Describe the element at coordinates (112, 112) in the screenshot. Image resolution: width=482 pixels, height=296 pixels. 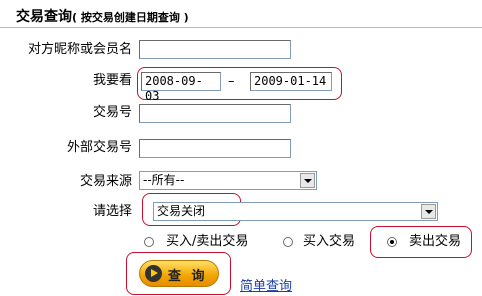
I see `trade-no-label: 交易号` at that location.